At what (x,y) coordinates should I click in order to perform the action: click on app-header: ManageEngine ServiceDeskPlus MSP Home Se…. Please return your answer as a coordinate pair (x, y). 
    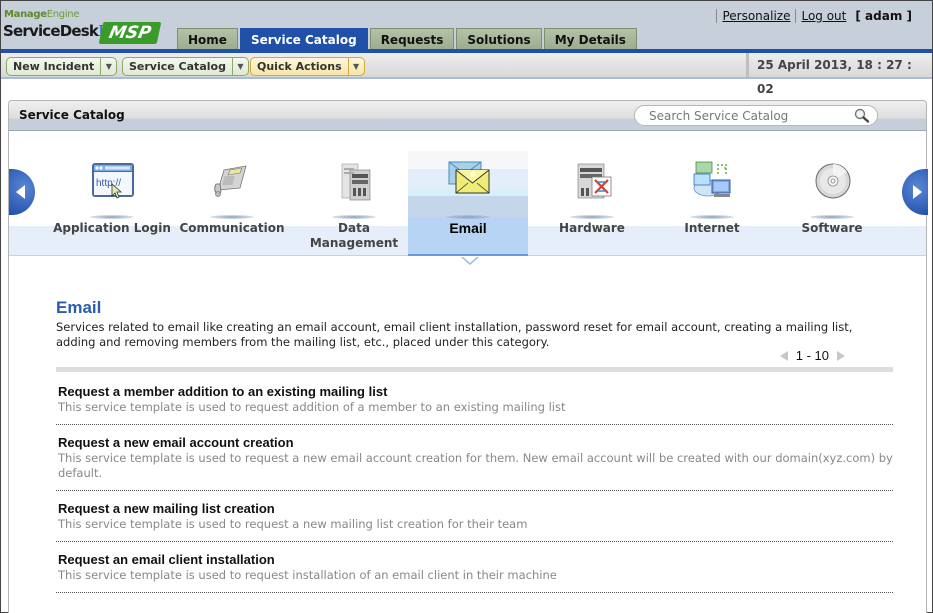
    Looking at the image, I should click on (466, 27).